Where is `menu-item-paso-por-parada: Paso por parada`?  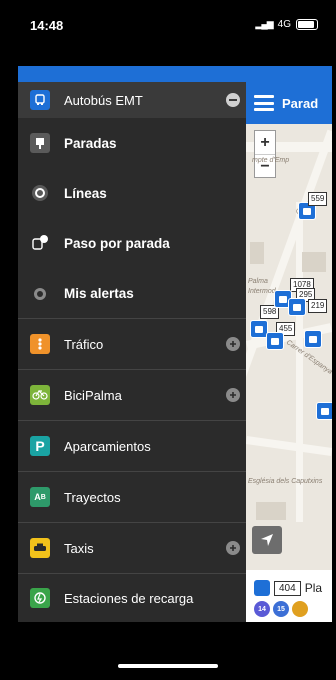 menu-item-paso-por-parada: Paso por parada is located at coordinates (132, 243).